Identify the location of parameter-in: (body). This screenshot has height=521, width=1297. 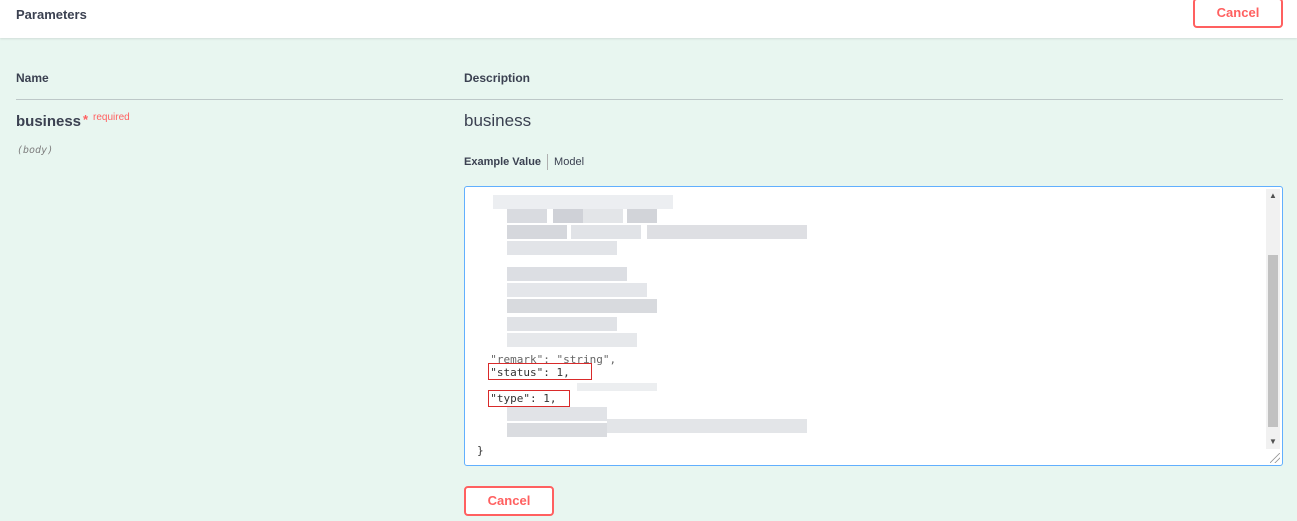
(35, 150).